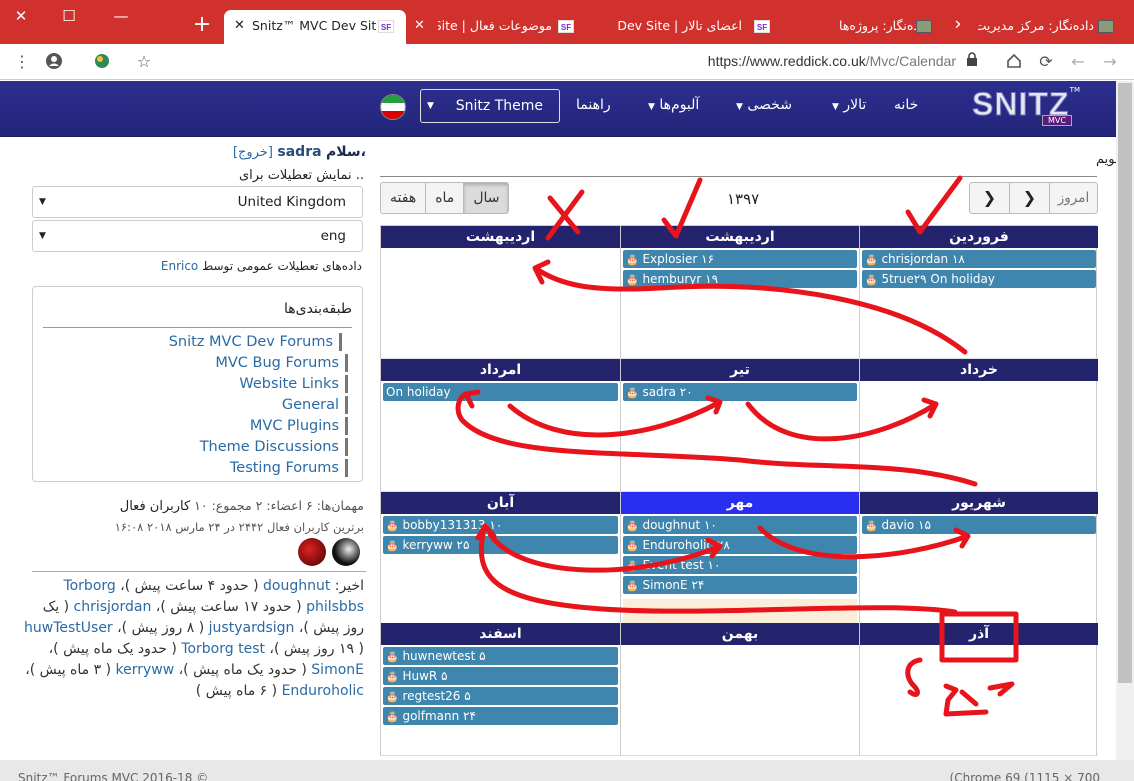 Image resolution: width=1134 pixels, height=781 pixels. I want to click on enrico-link: Enrico, so click(179, 266).